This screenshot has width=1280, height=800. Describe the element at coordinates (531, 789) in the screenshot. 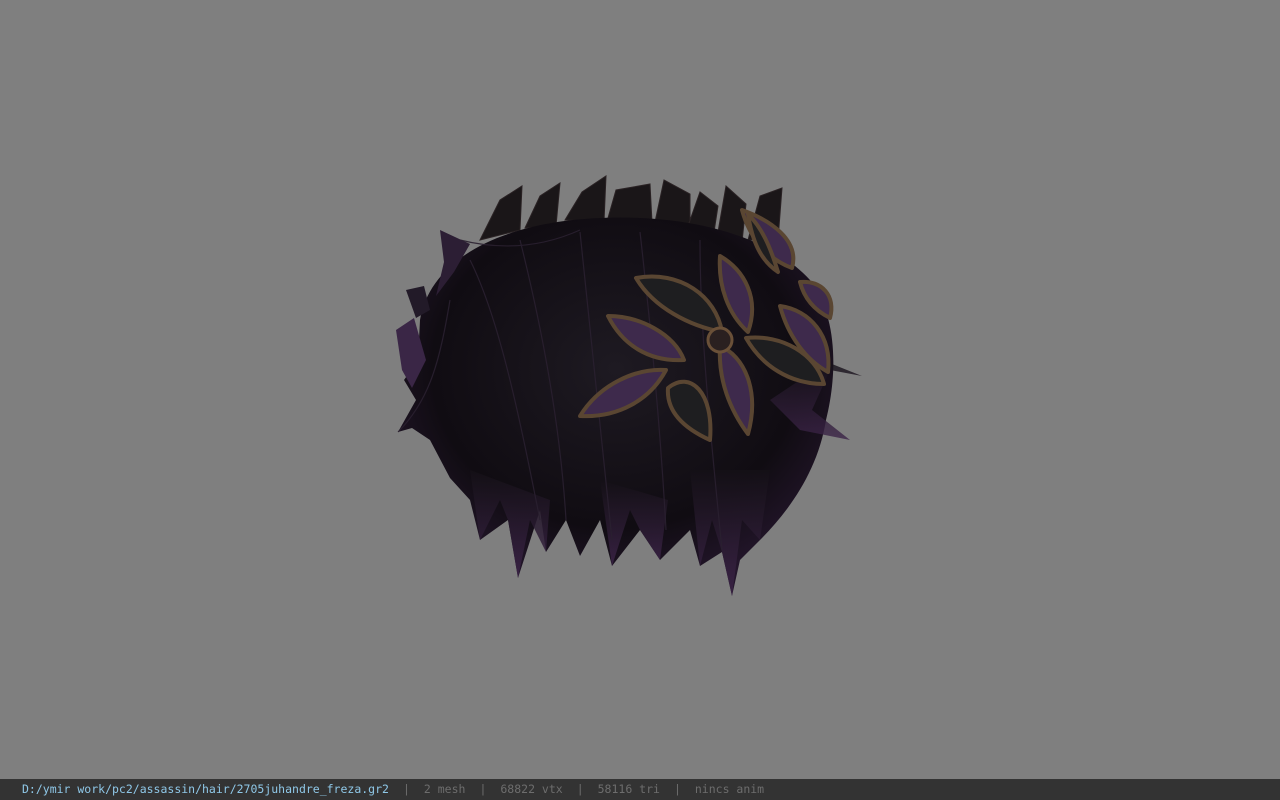

I see `vertex-count-label: 68822 vtx` at that location.